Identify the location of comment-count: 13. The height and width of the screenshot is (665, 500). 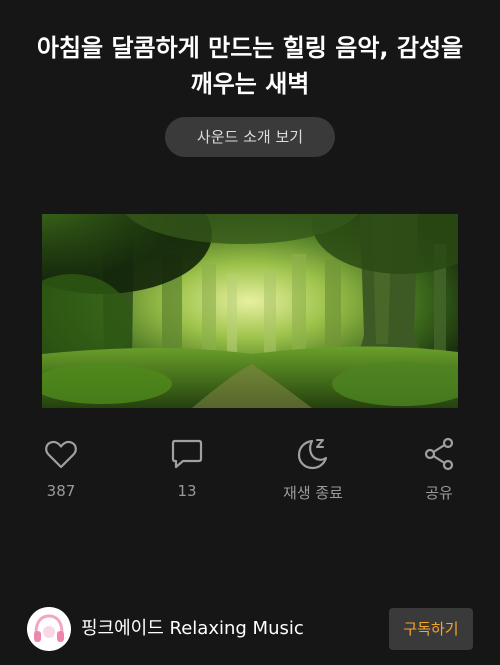
(187, 491).